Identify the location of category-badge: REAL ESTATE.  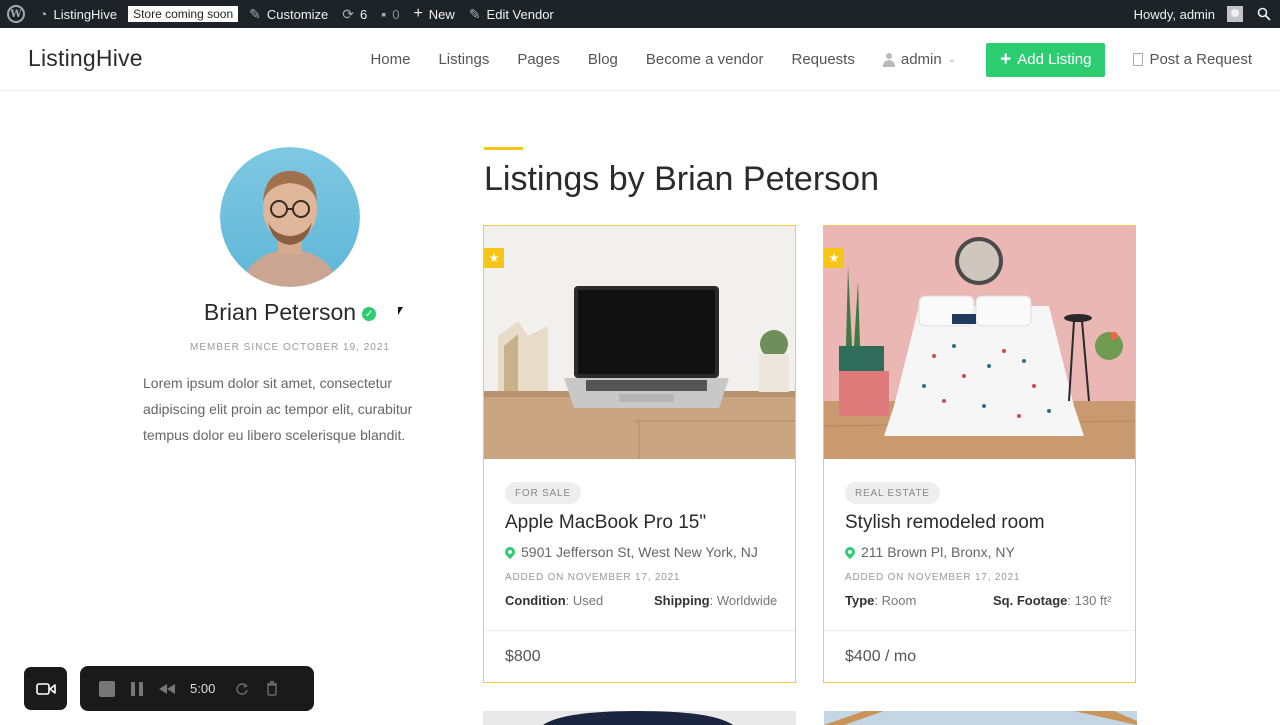
(892, 493).